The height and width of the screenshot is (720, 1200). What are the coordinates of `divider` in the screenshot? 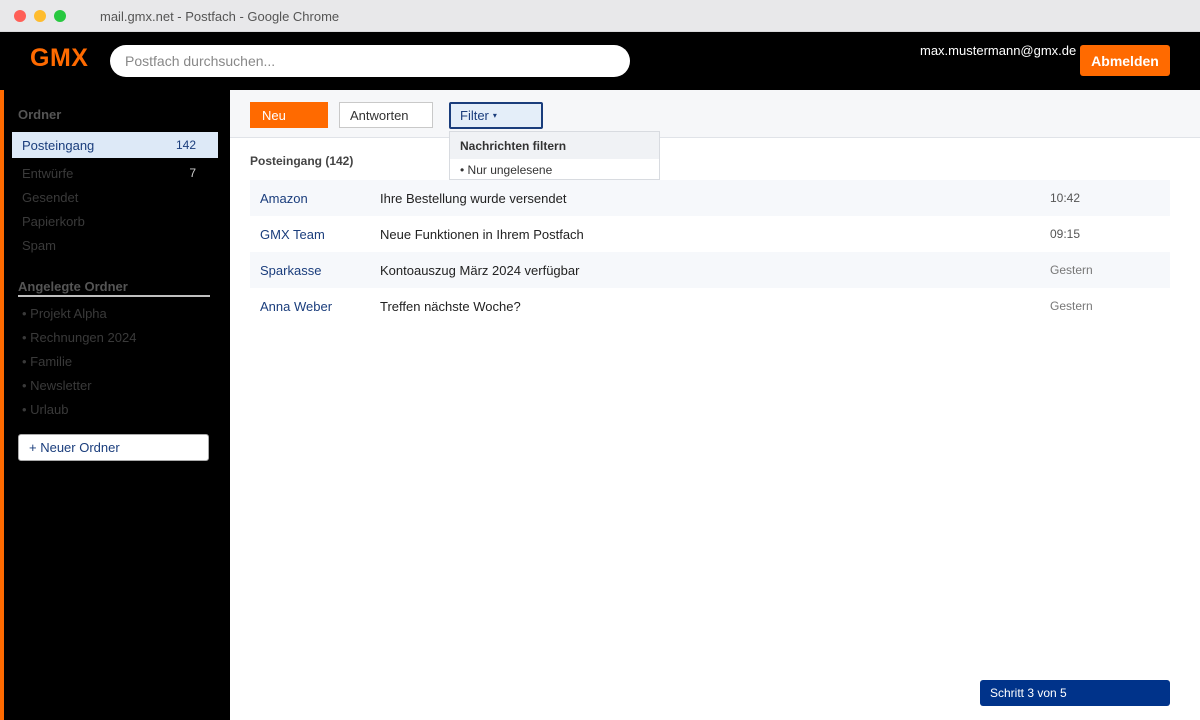 It's located at (114, 296).